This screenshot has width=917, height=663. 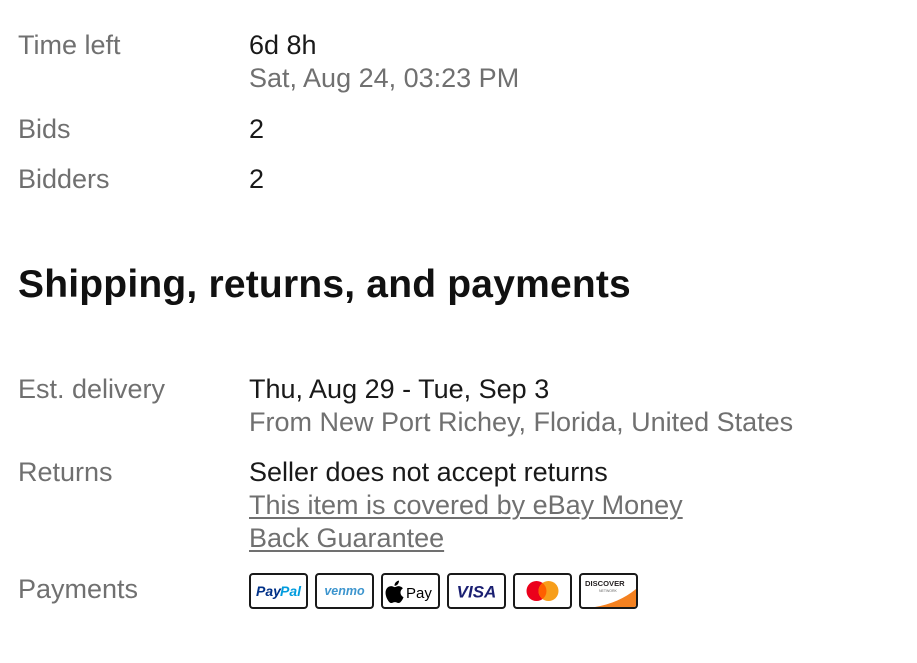 I want to click on visa-icon: VISA, so click(x=476, y=591).